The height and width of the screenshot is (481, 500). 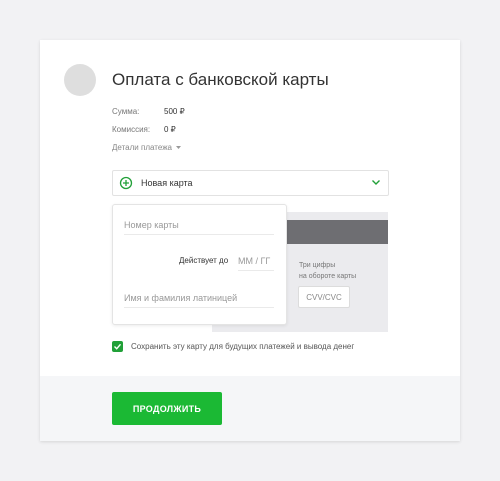 What do you see at coordinates (174, 111) in the screenshot?
I see `amount-value: 500 ₽` at bounding box center [174, 111].